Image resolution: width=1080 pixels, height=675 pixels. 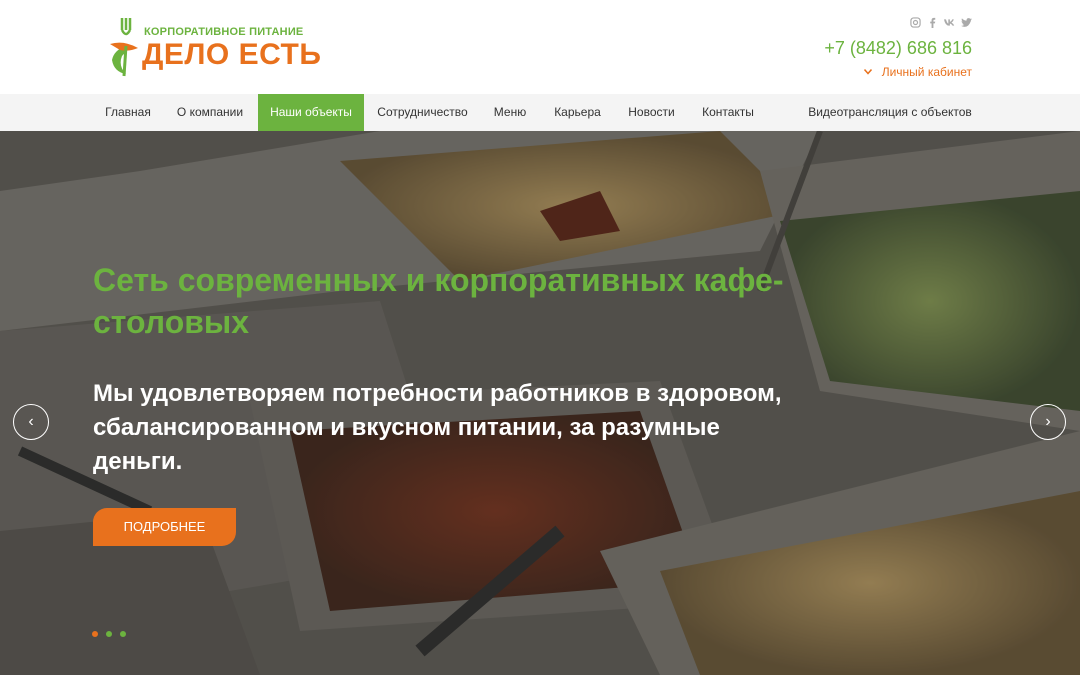 I want to click on logo: КОРПОРАТИВНОЕ ПИТАНИЕ ДЕЛО ЕСТЬ, so click(x=219, y=47).